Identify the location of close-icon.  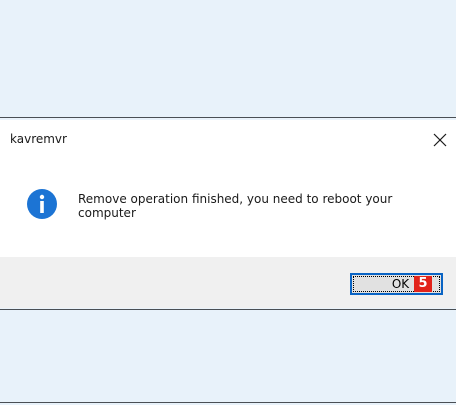
(440, 140).